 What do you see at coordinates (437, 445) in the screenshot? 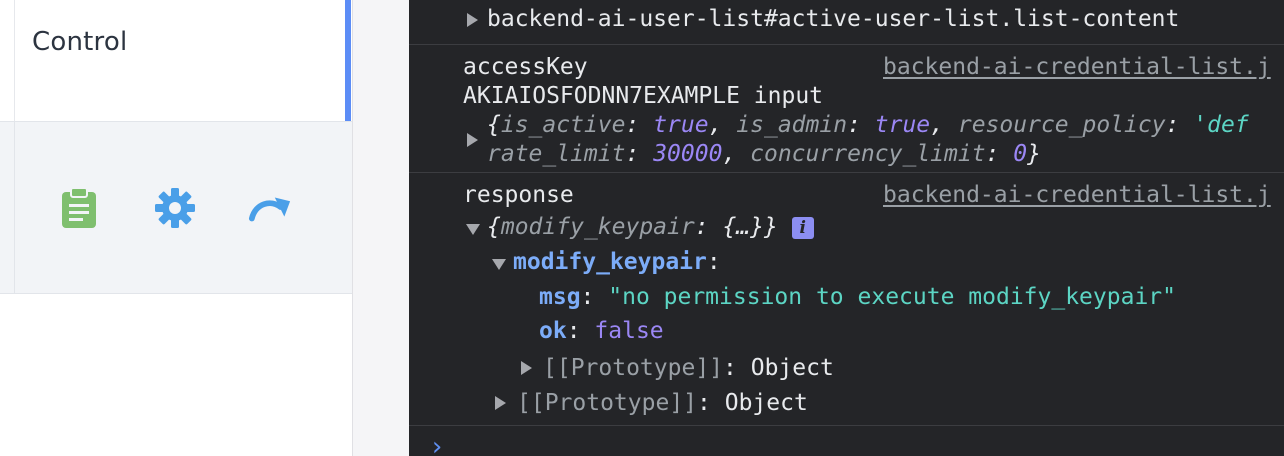
I see `console-prompt-icon: ›` at bounding box center [437, 445].